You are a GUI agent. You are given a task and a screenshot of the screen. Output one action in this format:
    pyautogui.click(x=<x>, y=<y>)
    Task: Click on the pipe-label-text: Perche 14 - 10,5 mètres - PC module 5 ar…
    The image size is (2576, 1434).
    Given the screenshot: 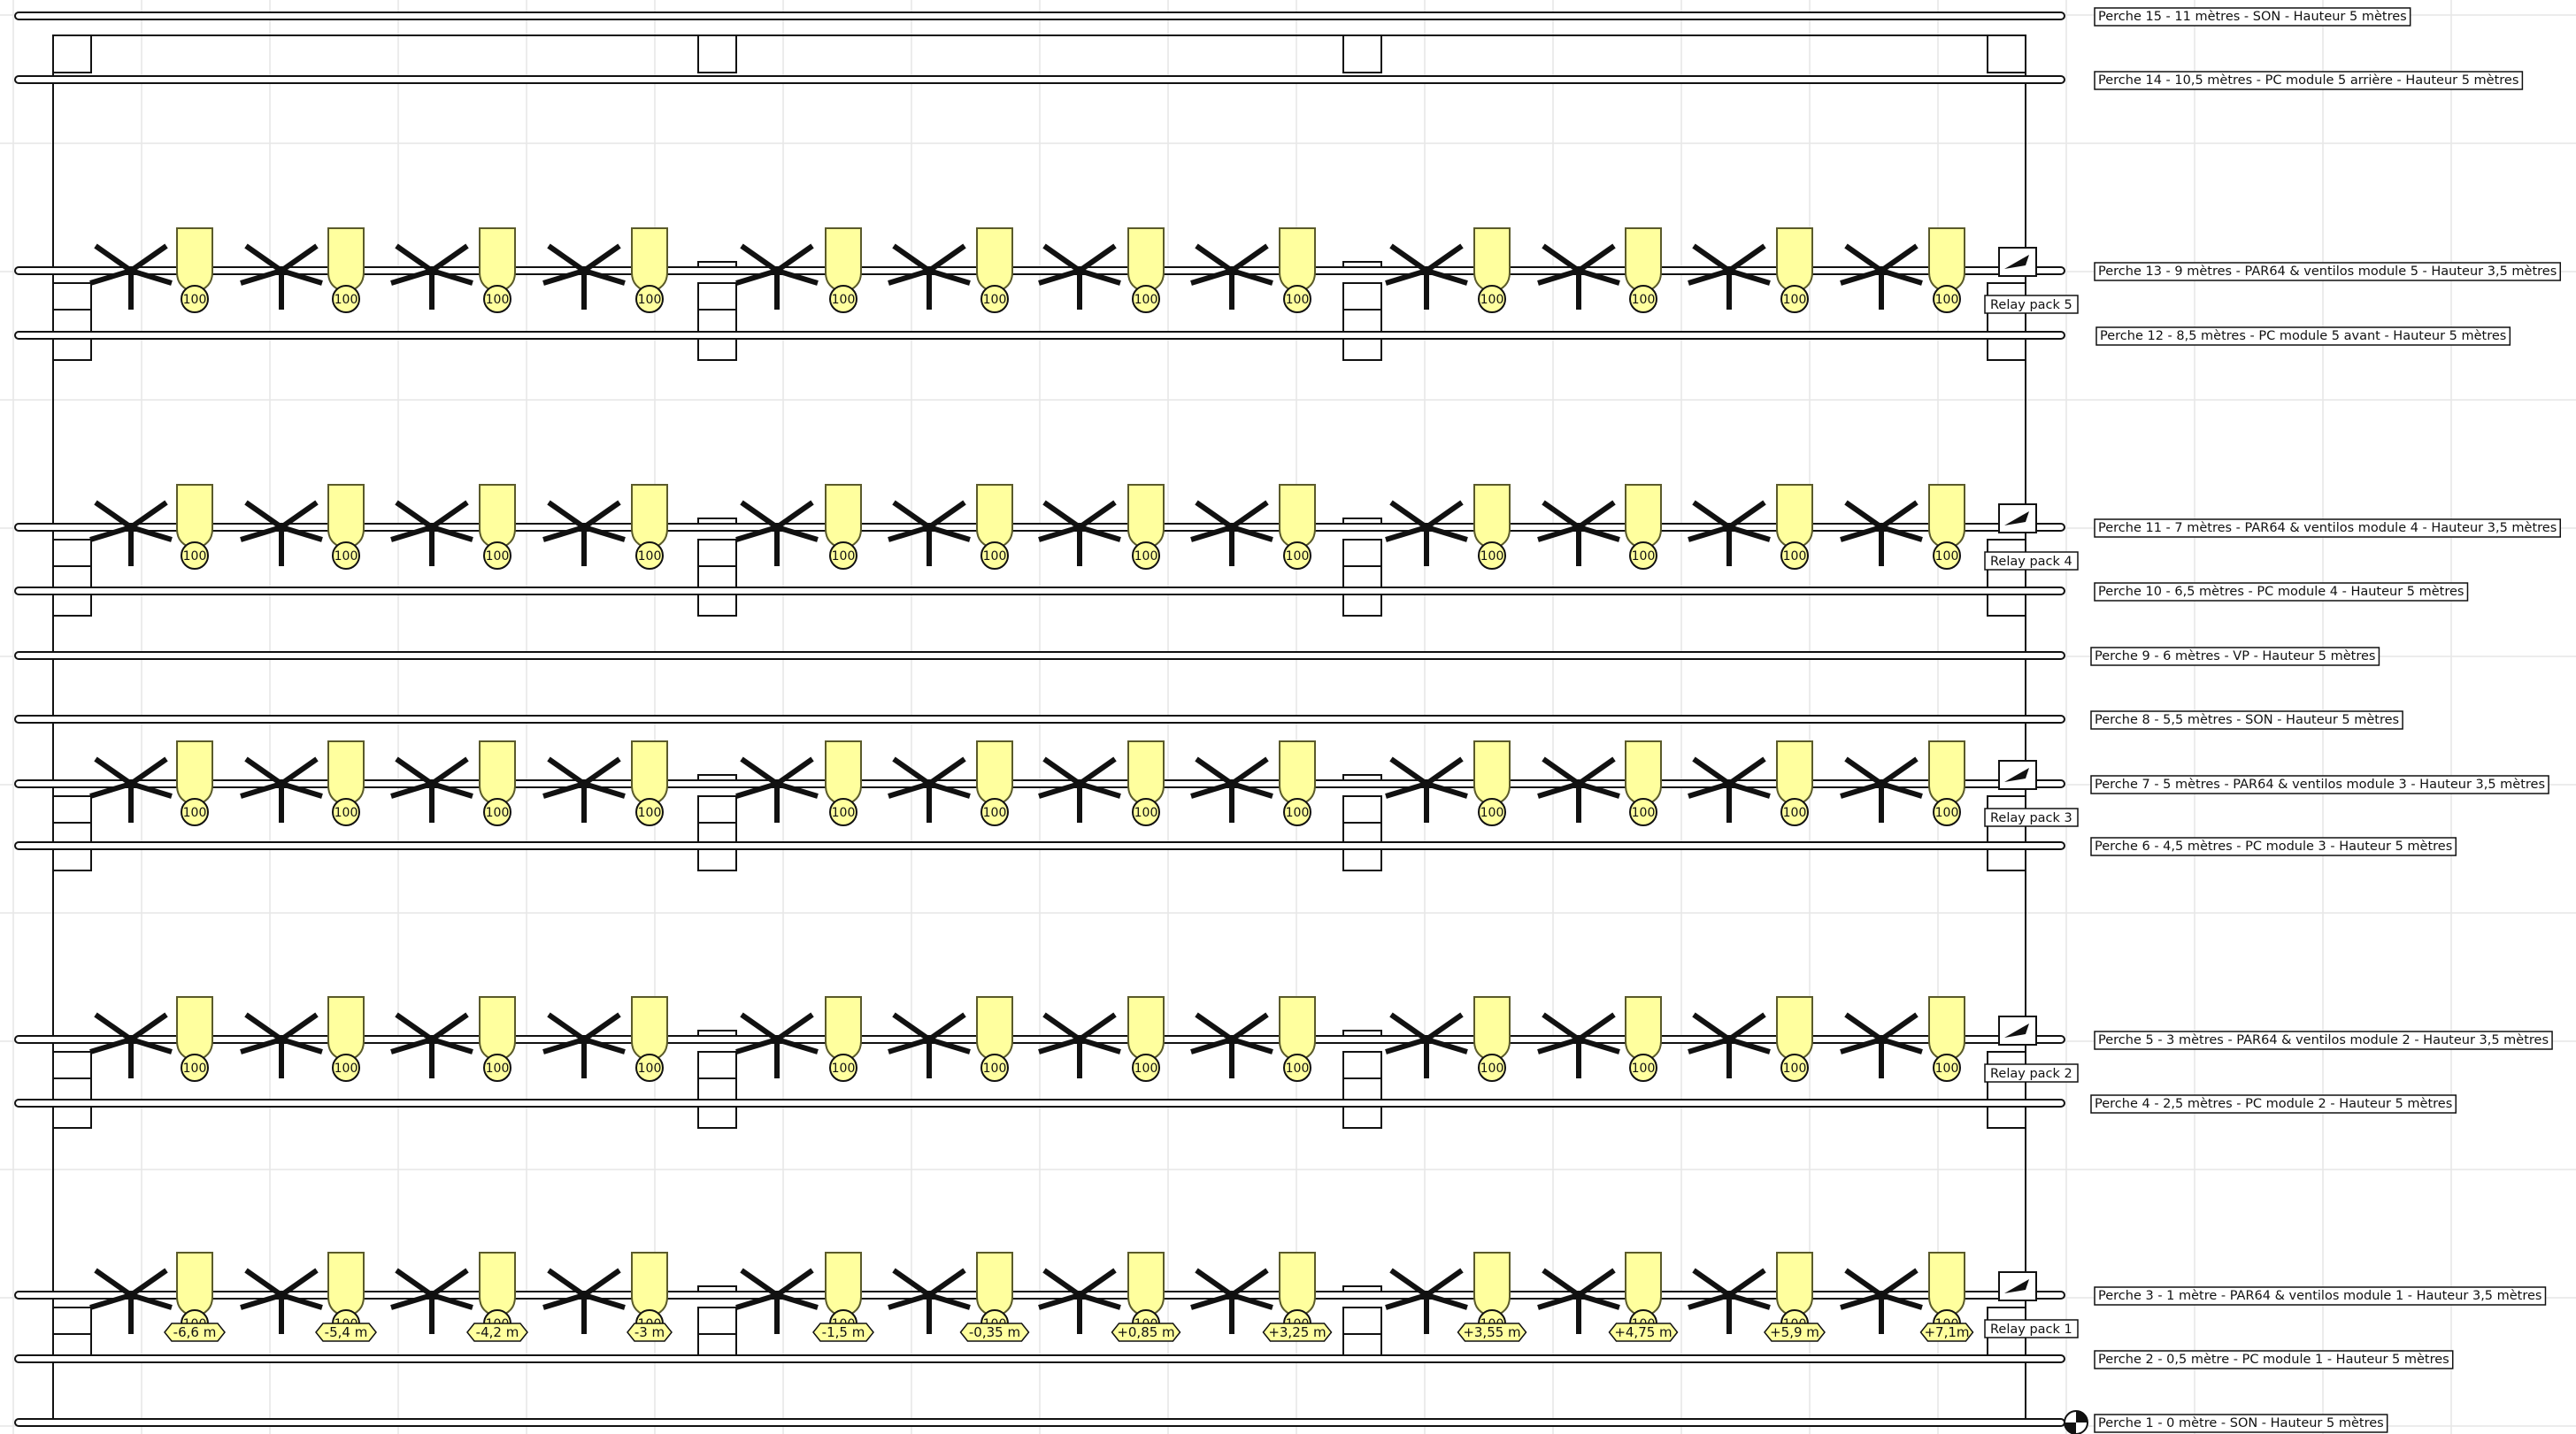 What is the action you would take?
    pyautogui.click(x=2308, y=80)
    